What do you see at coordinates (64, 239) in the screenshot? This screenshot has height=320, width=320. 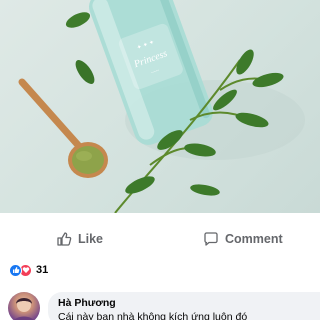 I see `thumbs-up-icon` at bounding box center [64, 239].